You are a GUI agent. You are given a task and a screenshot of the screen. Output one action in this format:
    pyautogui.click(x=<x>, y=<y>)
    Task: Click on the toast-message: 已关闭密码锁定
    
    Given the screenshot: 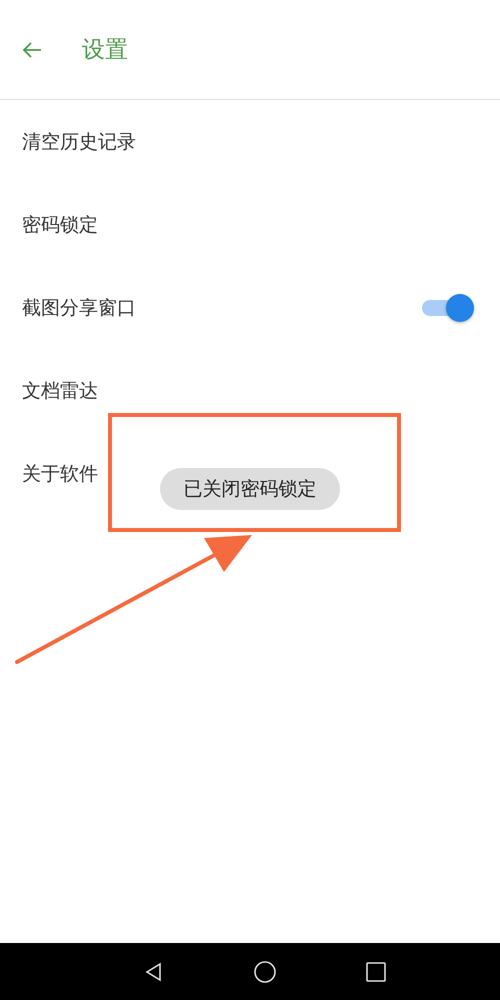 What is the action you would take?
    pyautogui.click(x=250, y=489)
    